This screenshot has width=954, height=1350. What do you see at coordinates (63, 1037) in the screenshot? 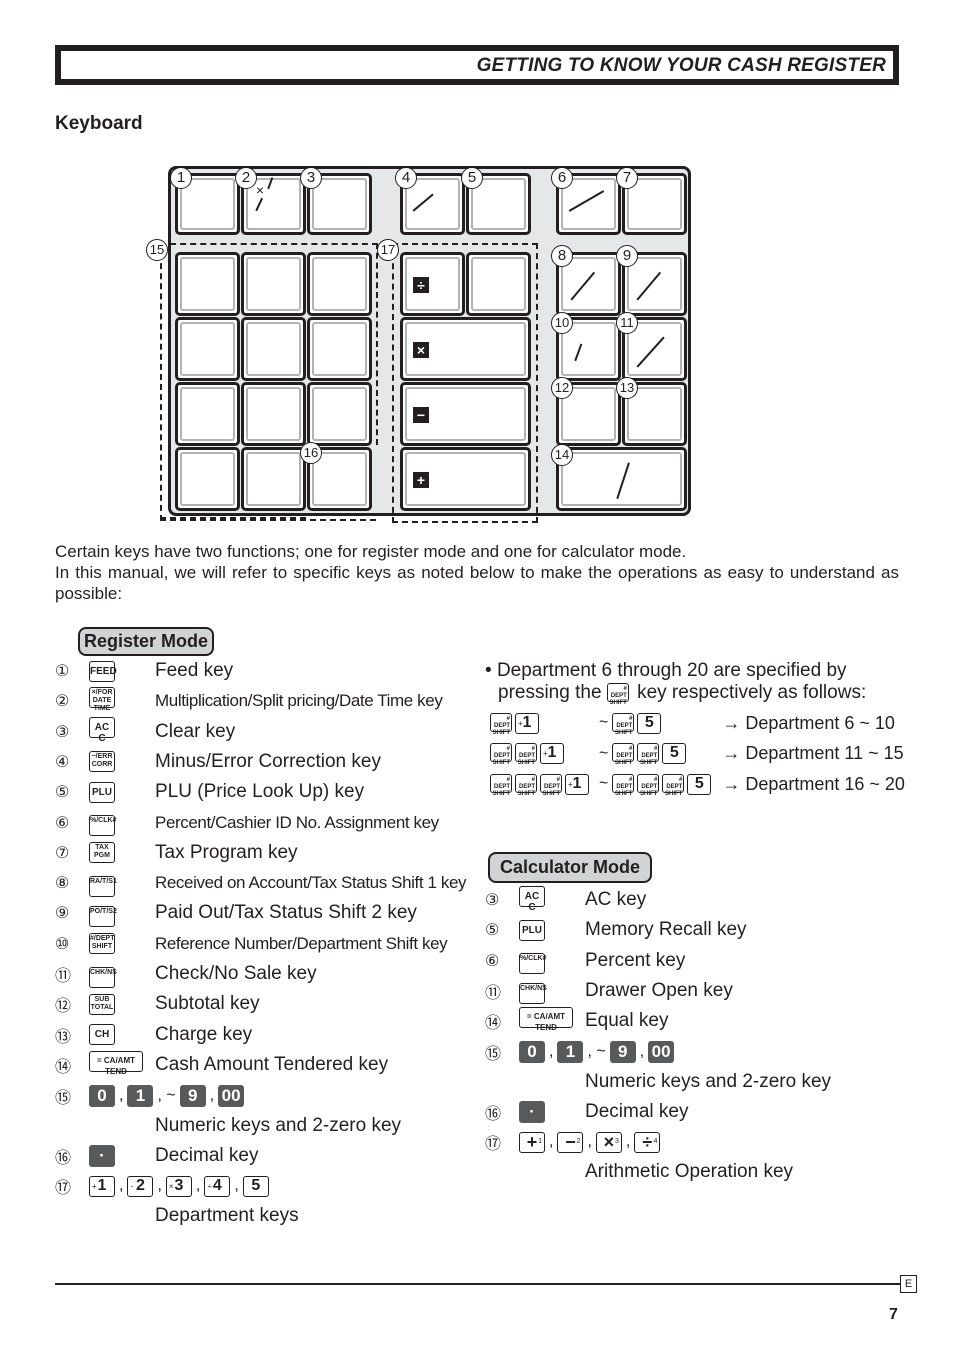
I see `item-number: ⑬` at bounding box center [63, 1037].